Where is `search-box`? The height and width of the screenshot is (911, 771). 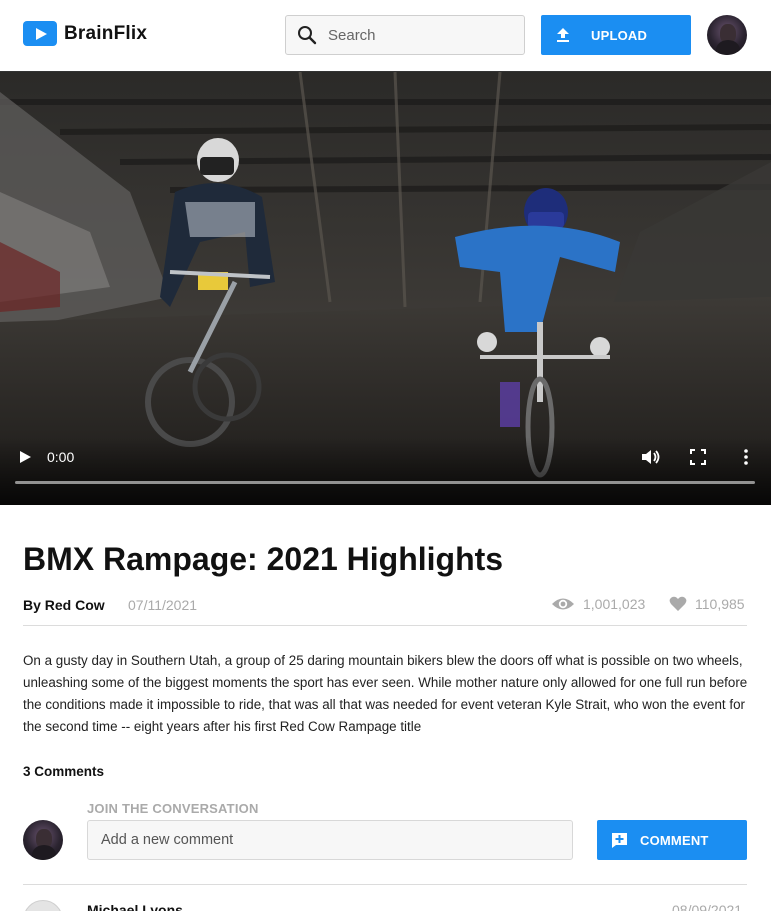
search-box is located at coordinates (405, 35).